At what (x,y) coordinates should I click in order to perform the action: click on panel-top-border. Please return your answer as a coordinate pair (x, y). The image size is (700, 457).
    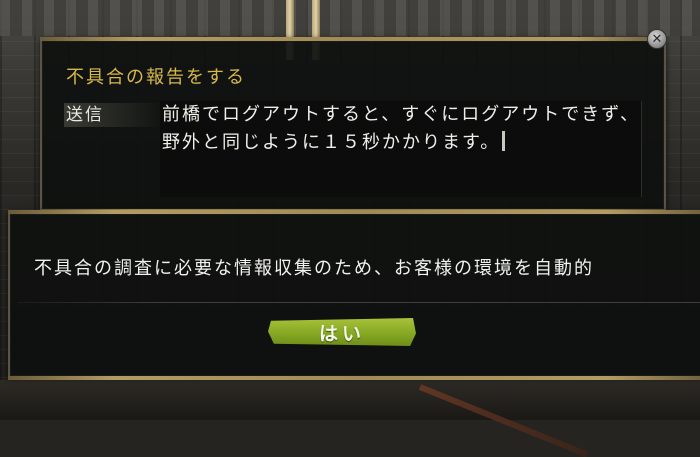
    Looking at the image, I should click on (353, 39).